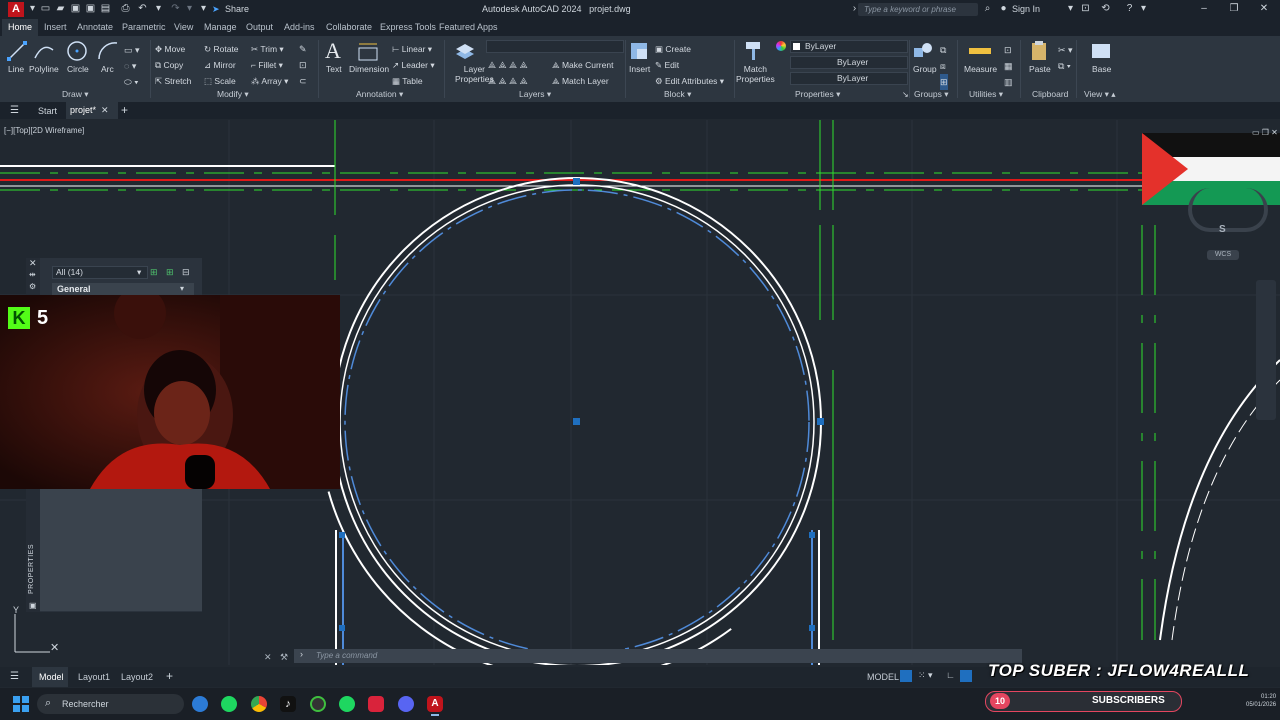  What do you see at coordinates (944, 66) in the screenshot?
I see `group-edit-icon: ⧈` at bounding box center [944, 66].